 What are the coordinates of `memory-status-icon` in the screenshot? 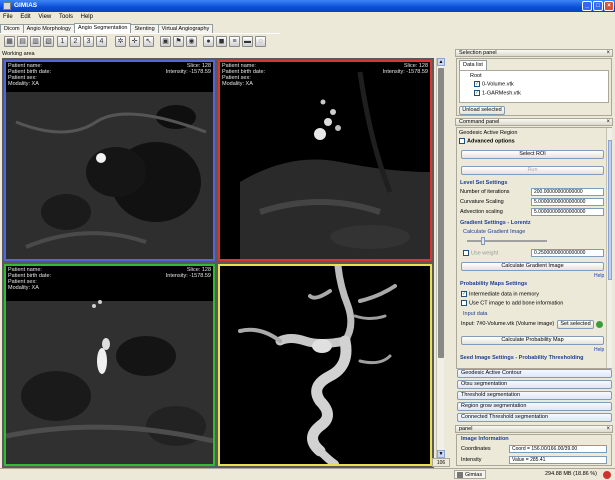 It's located at (607, 475).